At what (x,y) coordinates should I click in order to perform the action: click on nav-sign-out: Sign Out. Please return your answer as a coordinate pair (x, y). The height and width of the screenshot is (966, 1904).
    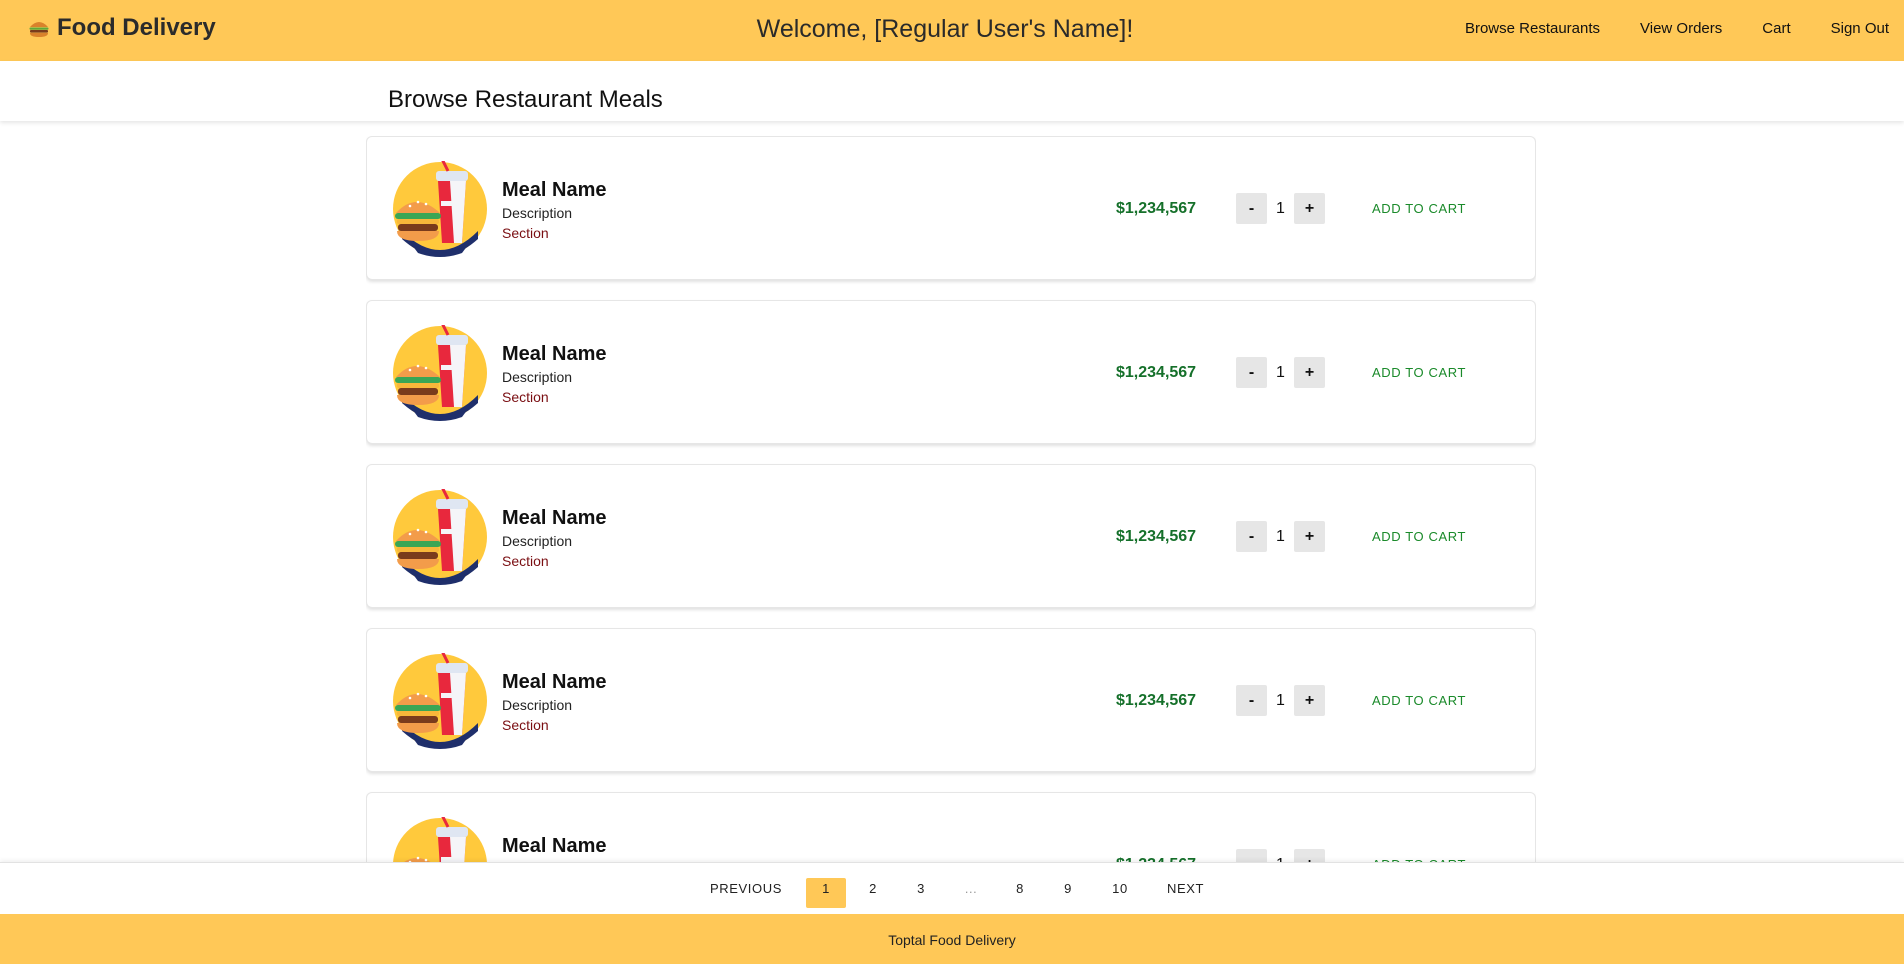
    Looking at the image, I should click on (1860, 28).